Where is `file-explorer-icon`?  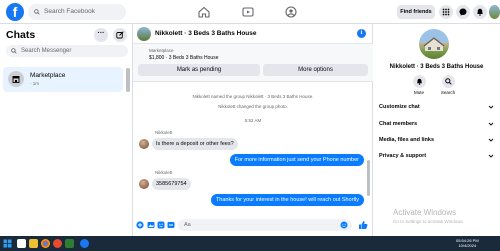
file-explorer-icon is located at coordinates (33, 243).